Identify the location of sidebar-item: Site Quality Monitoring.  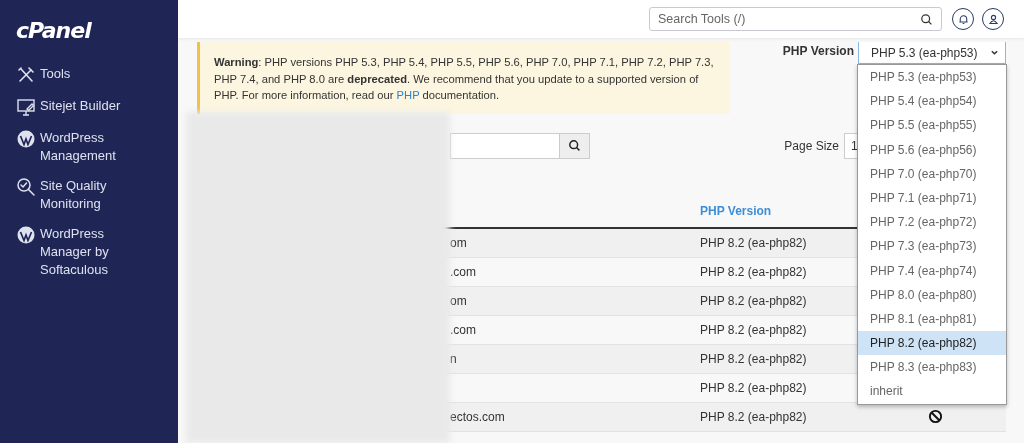
(76, 195).